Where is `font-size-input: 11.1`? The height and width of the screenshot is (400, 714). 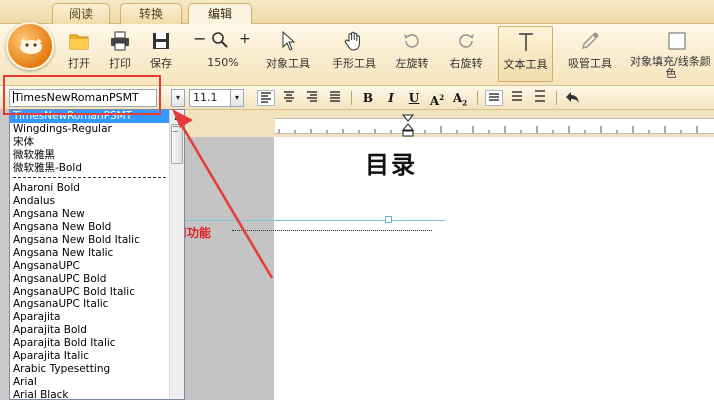
font-size-input: 11.1 is located at coordinates (211, 98).